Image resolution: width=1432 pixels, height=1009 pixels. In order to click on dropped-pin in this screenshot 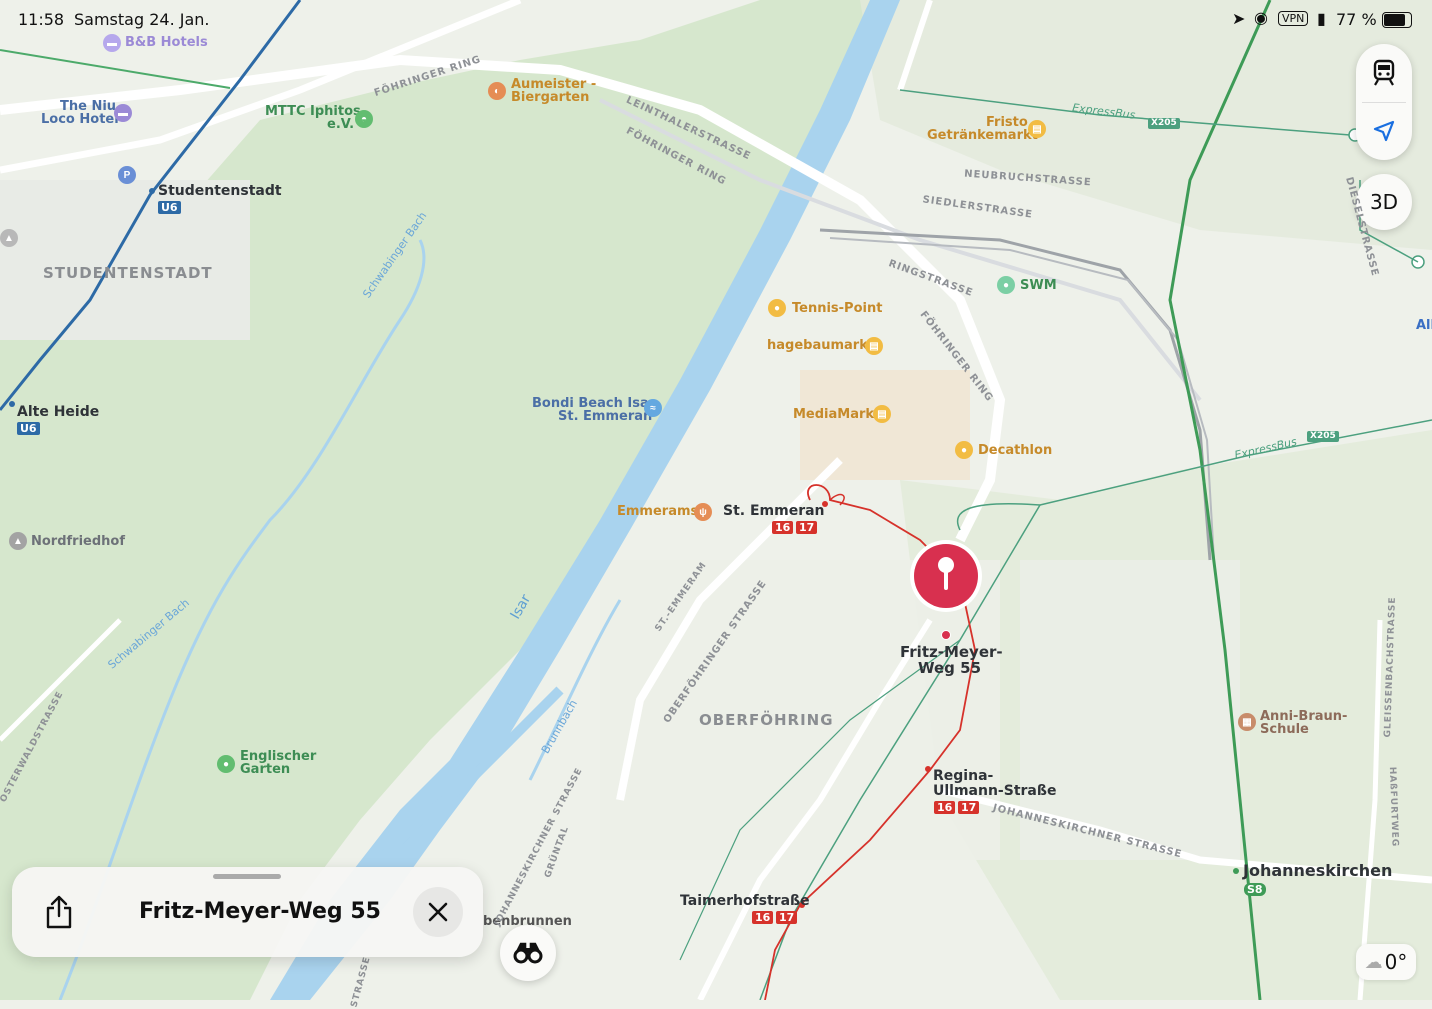, I will do `click(946, 576)`.